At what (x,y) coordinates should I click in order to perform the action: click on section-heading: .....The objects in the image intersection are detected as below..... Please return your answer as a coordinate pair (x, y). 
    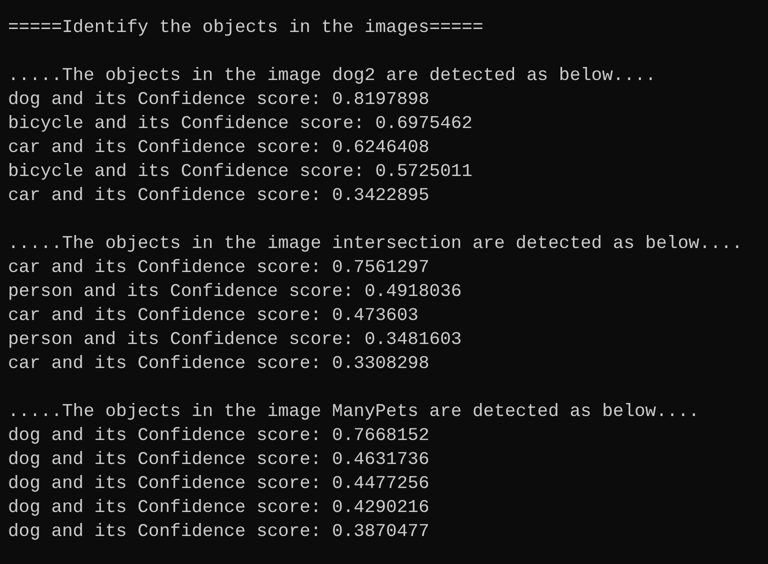
    Looking at the image, I should click on (375, 244).